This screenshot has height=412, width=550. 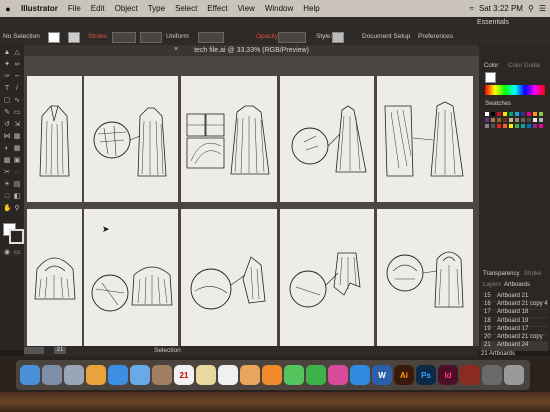 What do you see at coordinates (17, 160) in the screenshot?
I see `gradient-tool-icon: ▣` at bounding box center [17, 160].